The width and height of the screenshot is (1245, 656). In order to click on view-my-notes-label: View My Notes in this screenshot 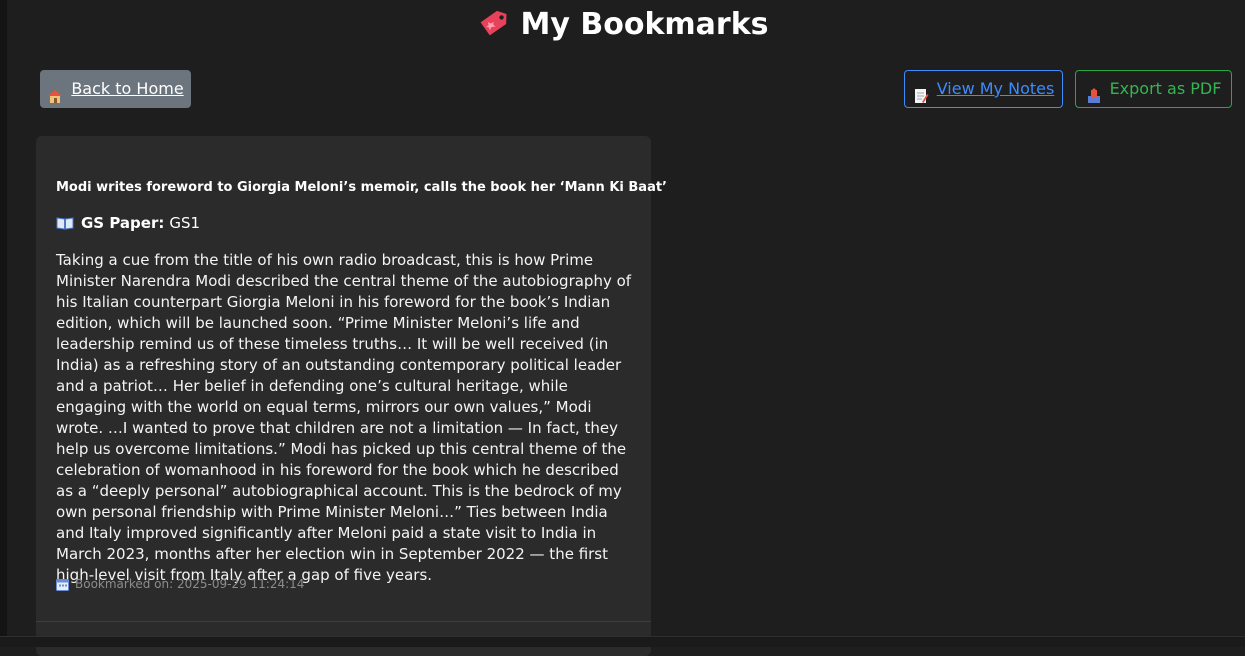, I will do `click(995, 88)`.